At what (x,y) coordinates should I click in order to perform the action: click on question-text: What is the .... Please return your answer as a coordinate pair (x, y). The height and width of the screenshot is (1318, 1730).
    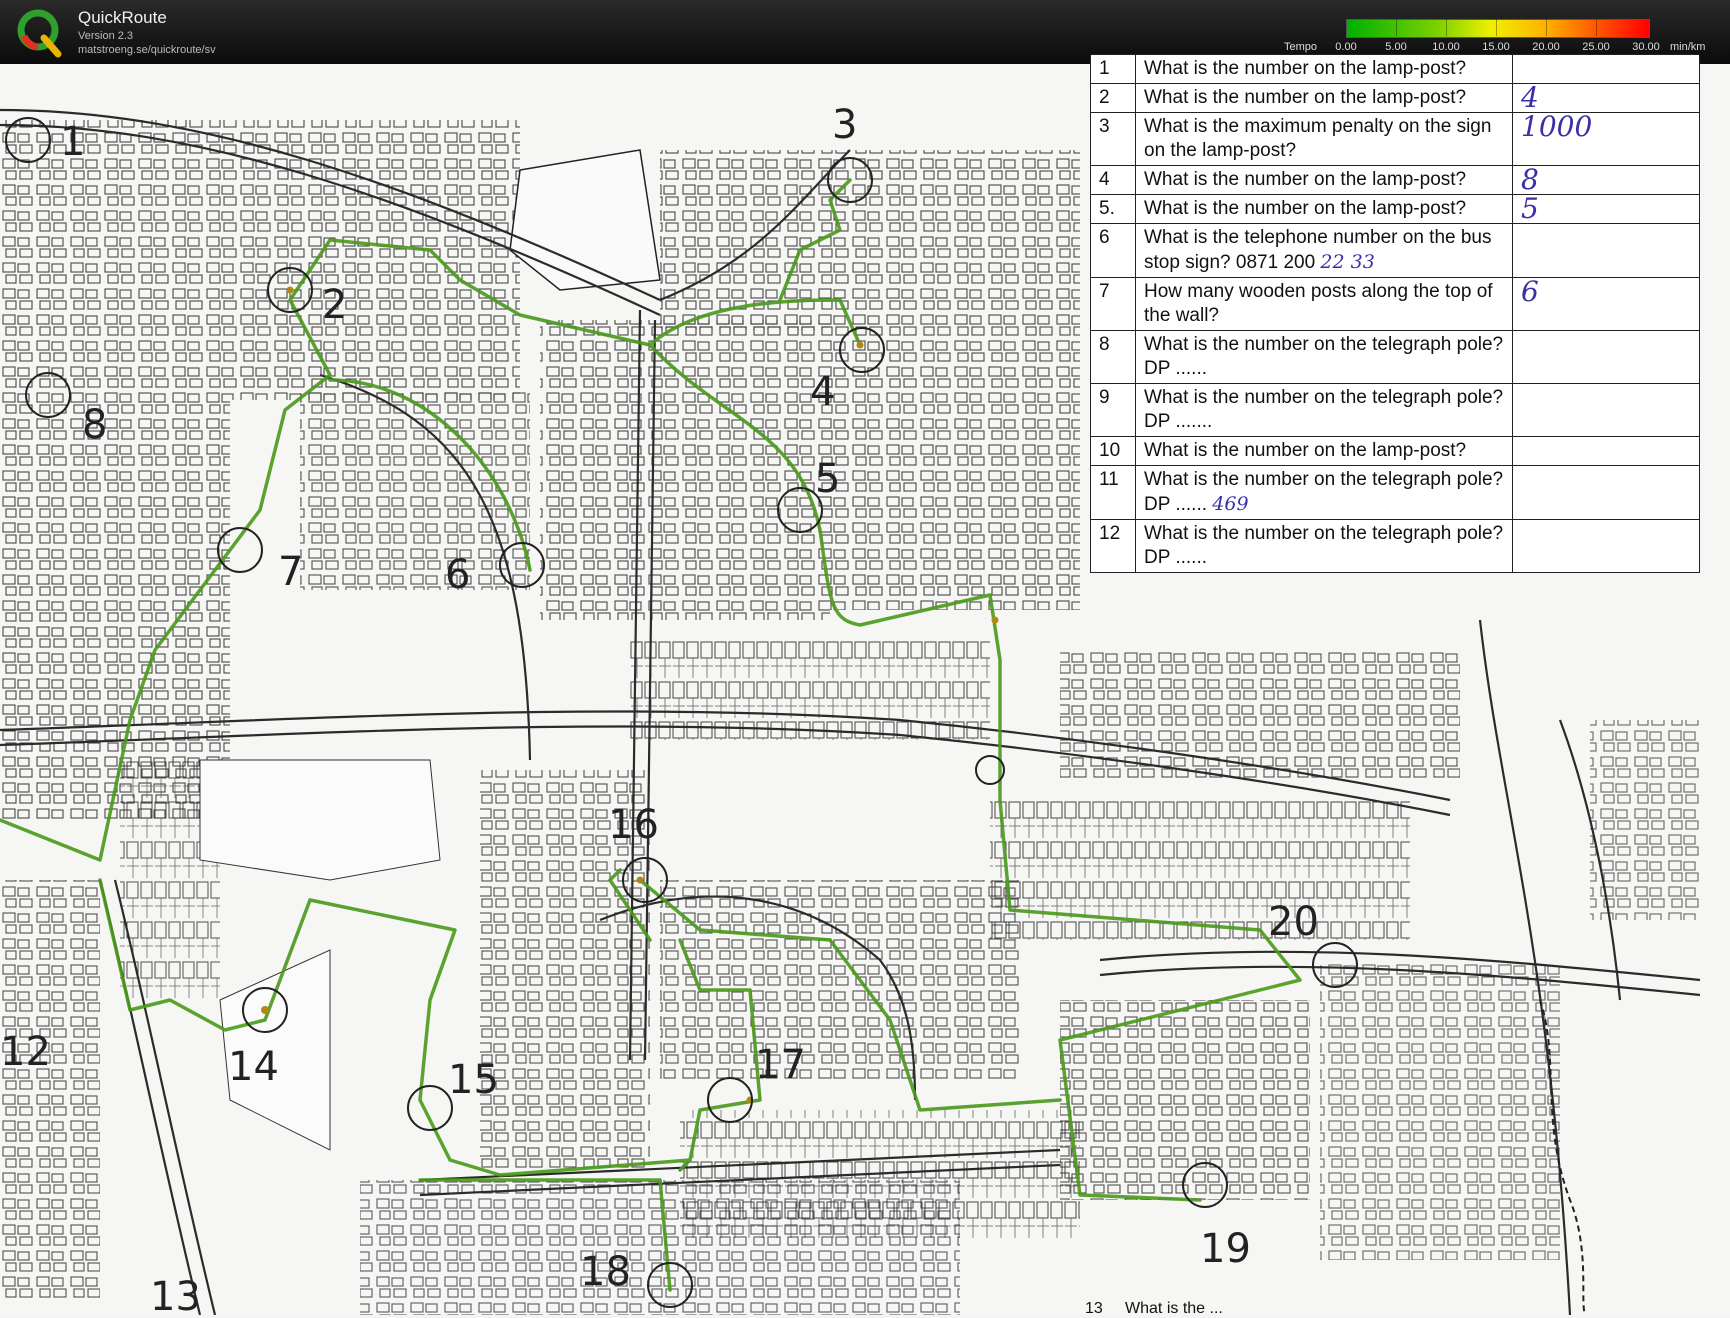
    Looking at the image, I should click on (1174, 1308).